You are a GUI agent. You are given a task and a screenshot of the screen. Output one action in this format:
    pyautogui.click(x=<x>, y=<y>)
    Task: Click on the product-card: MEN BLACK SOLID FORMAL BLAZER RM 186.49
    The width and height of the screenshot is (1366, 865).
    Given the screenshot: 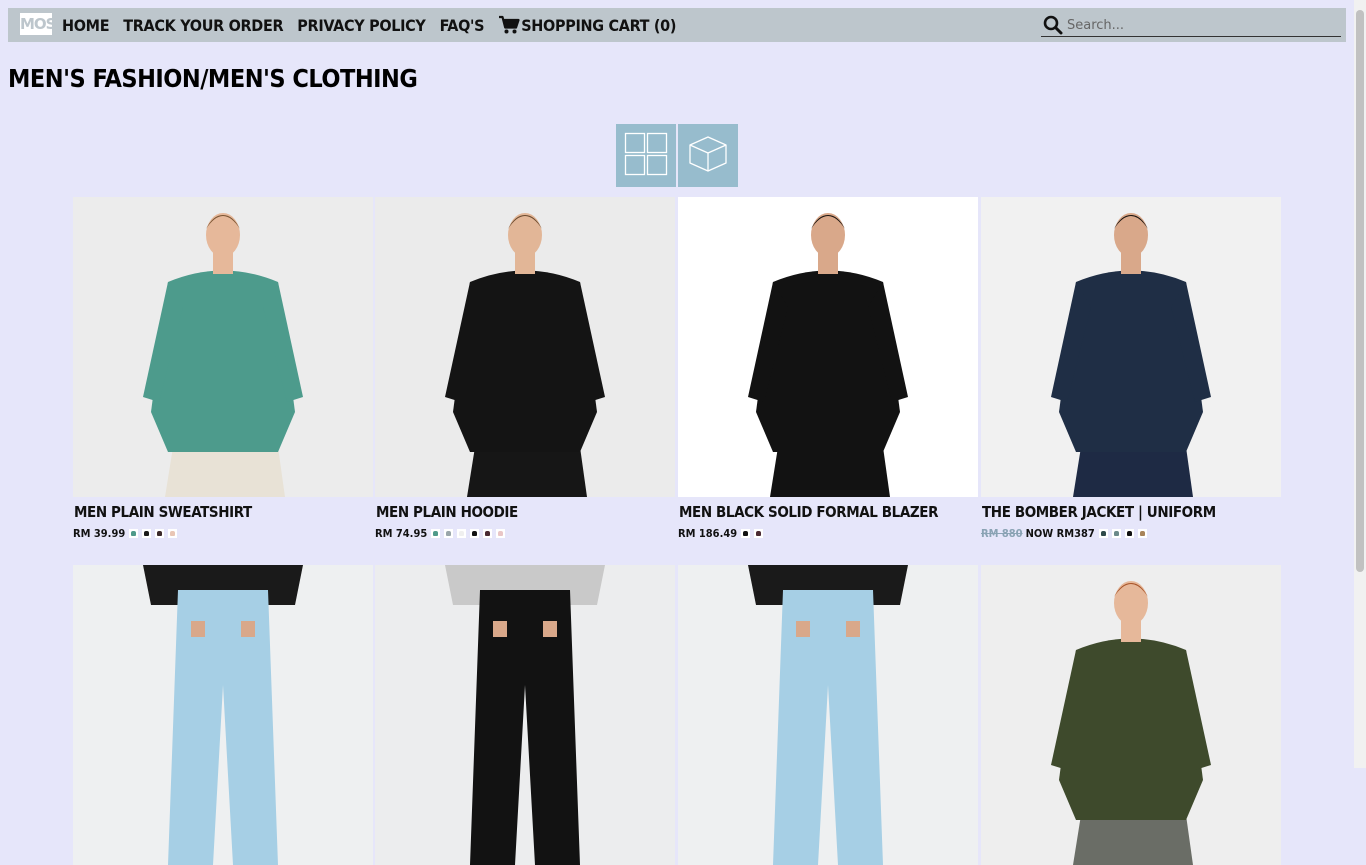 What is the action you would take?
    pyautogui.click(x=828, y=368)
    